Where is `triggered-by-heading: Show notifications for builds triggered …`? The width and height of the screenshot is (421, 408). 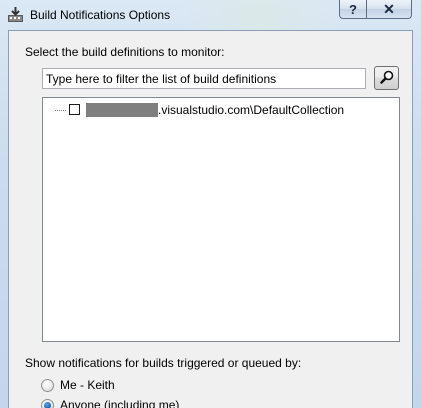
triggered-by-heading: Show notifications for builds triggered … is located at coordinates (163, 363).